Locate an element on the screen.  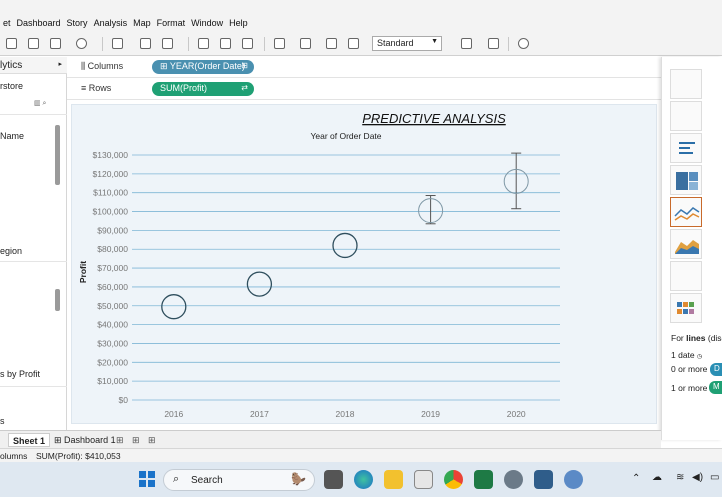
field-sales-by-profit: s by Profit is located at coordinates (20, 374).